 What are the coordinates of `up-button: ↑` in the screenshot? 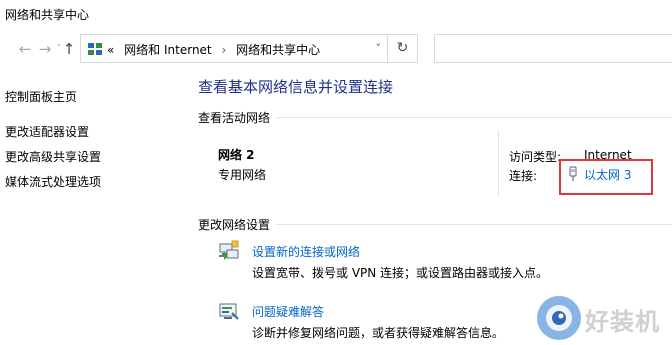 It's located at (69, 49).